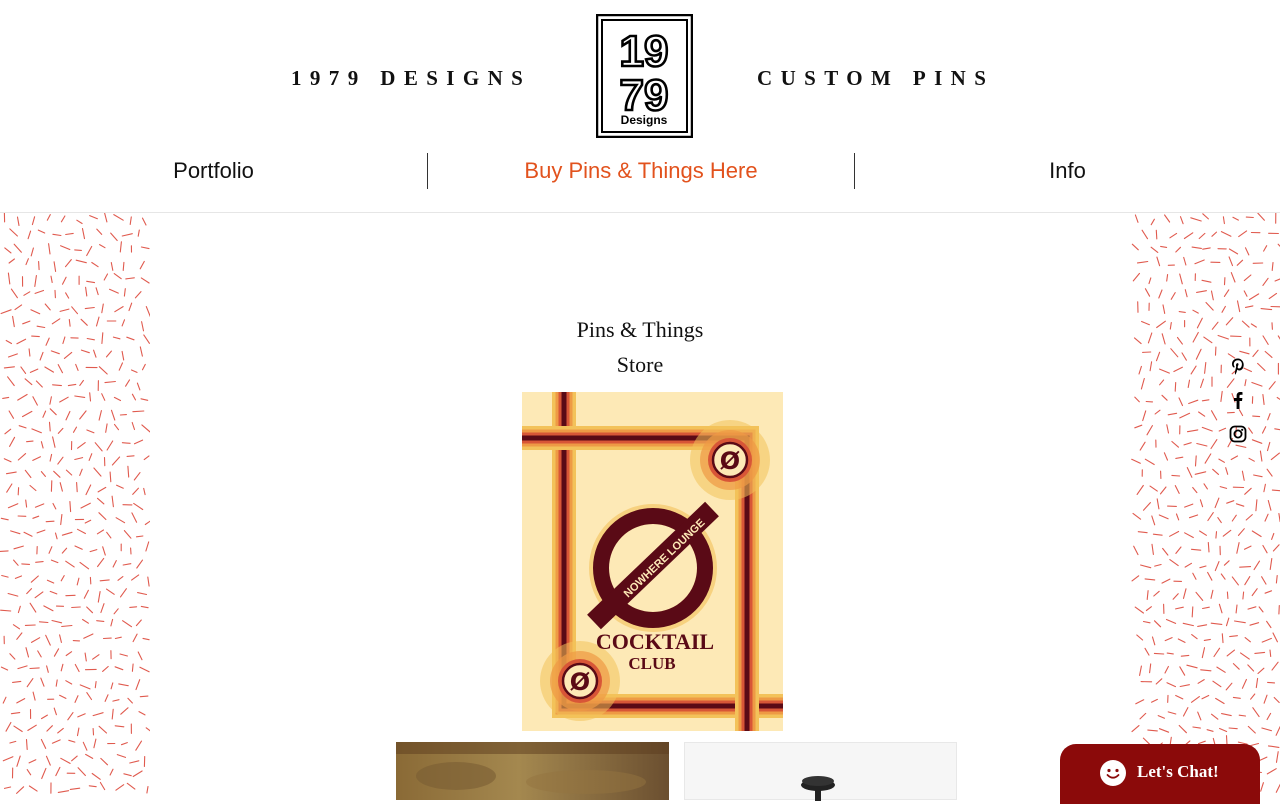 The image size is (1280, 806). Describe the element at coordinates (1067, 171) in the screenshot. I see `nav-item-info: Info` at that location.